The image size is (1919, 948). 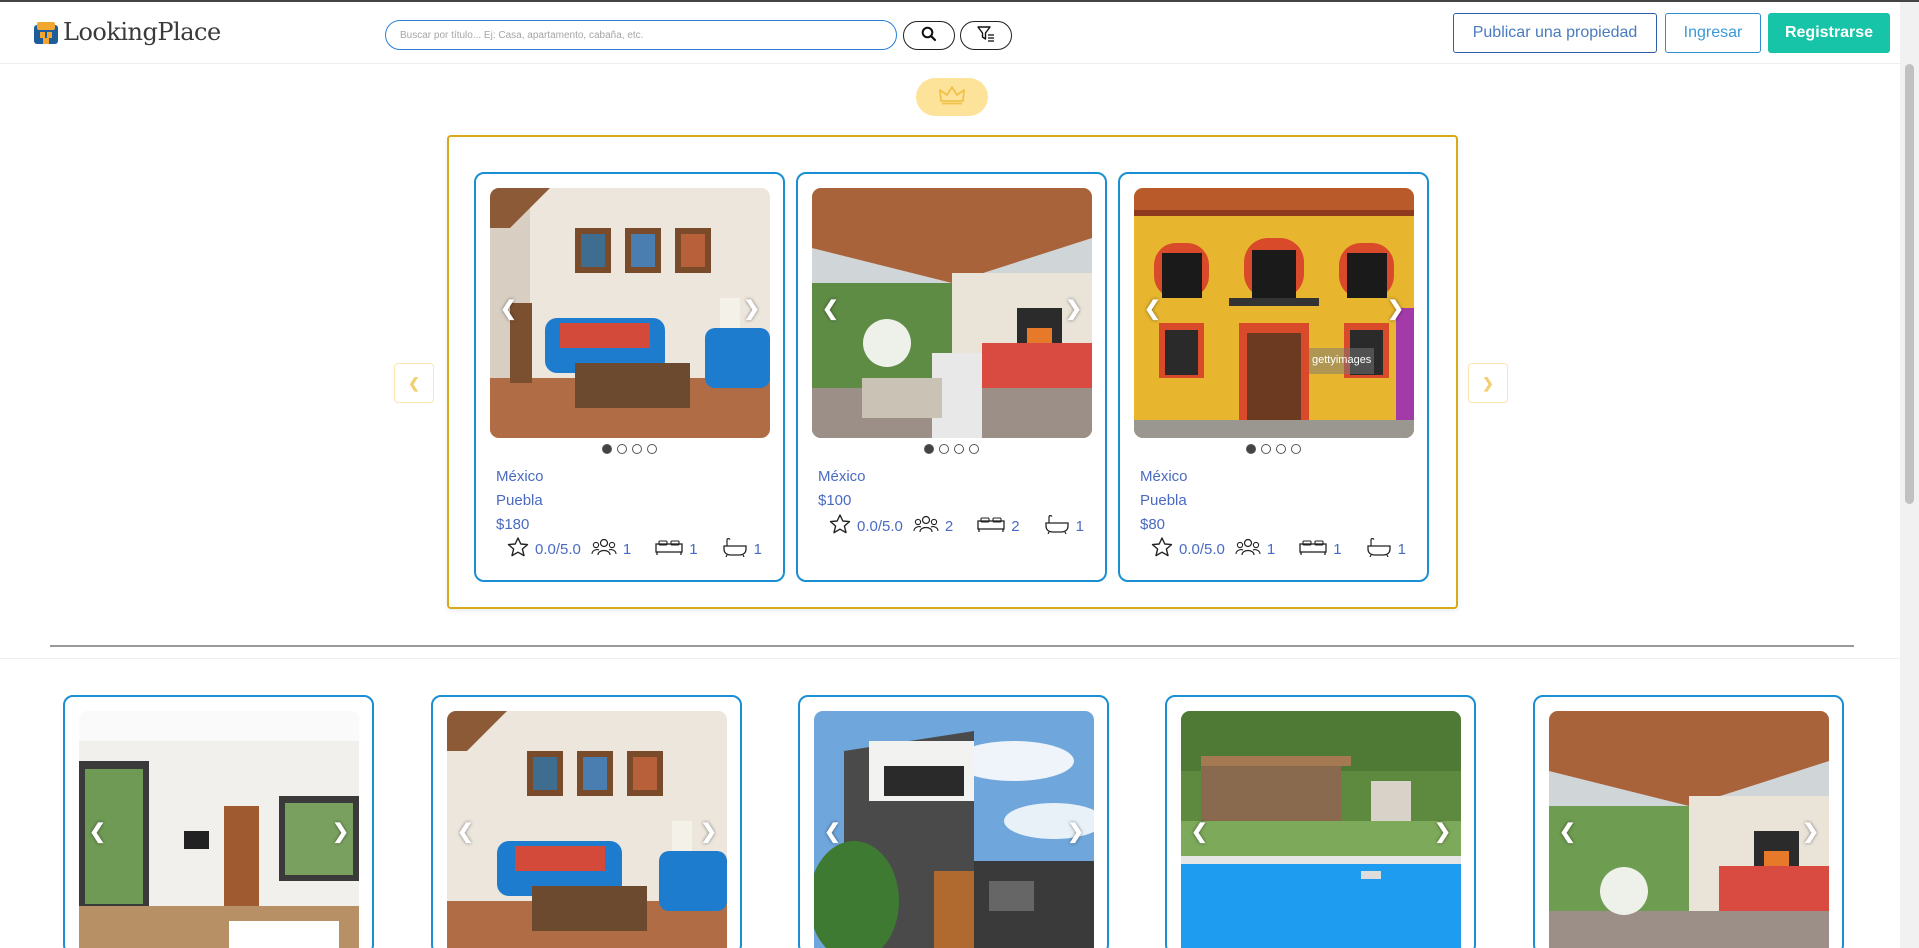 I want to click on svg-text: gettyimages, so click(x=1342, y=360).